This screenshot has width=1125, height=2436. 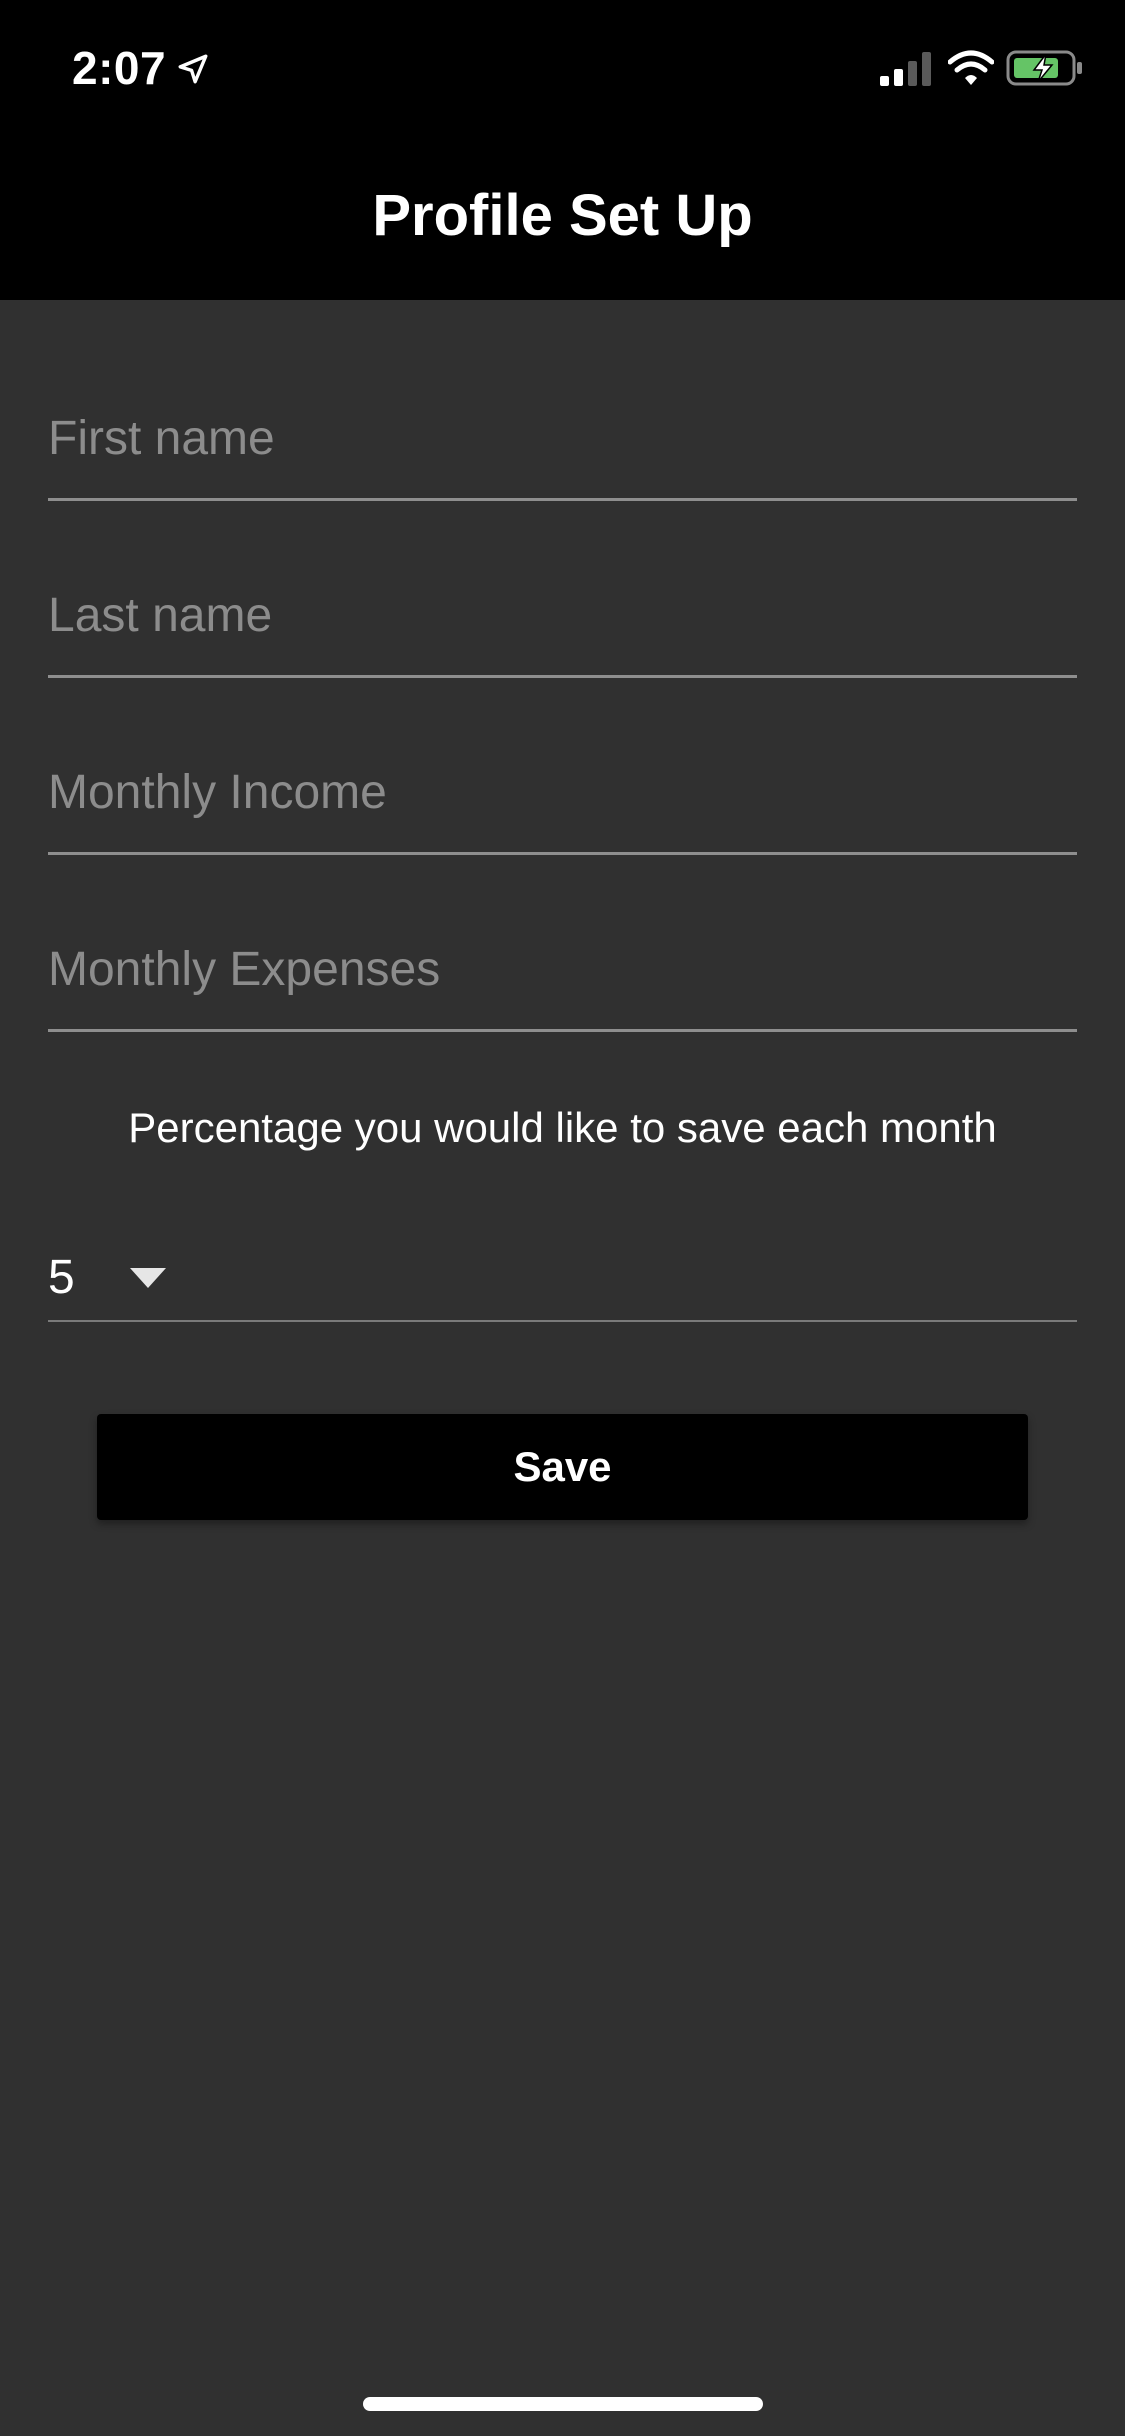 What do you see at coordinates (562, 1276) in the screenshot?
I see `savings-percentage-dropdown: 5` at bounding box center [562, 1276].